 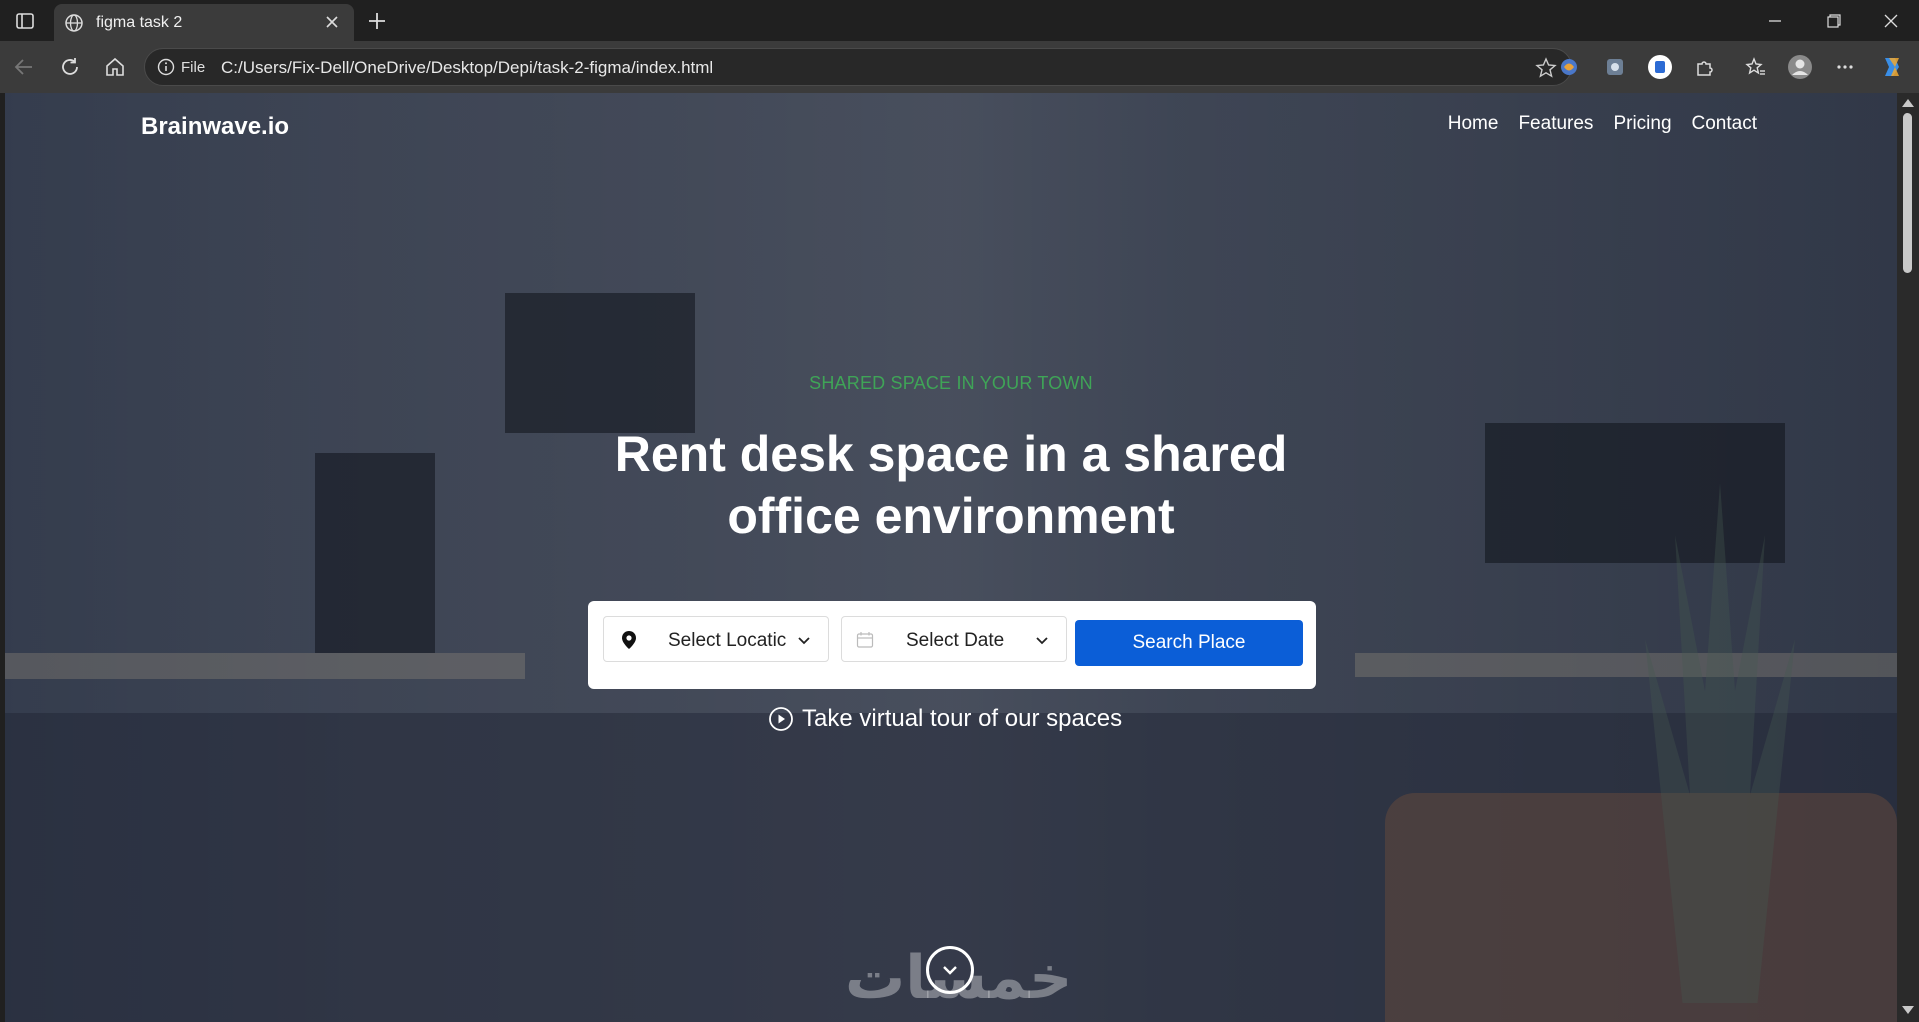 I want to click on search-panel: Select Locatic Select Date Search Place, so click(x=952, y=645).